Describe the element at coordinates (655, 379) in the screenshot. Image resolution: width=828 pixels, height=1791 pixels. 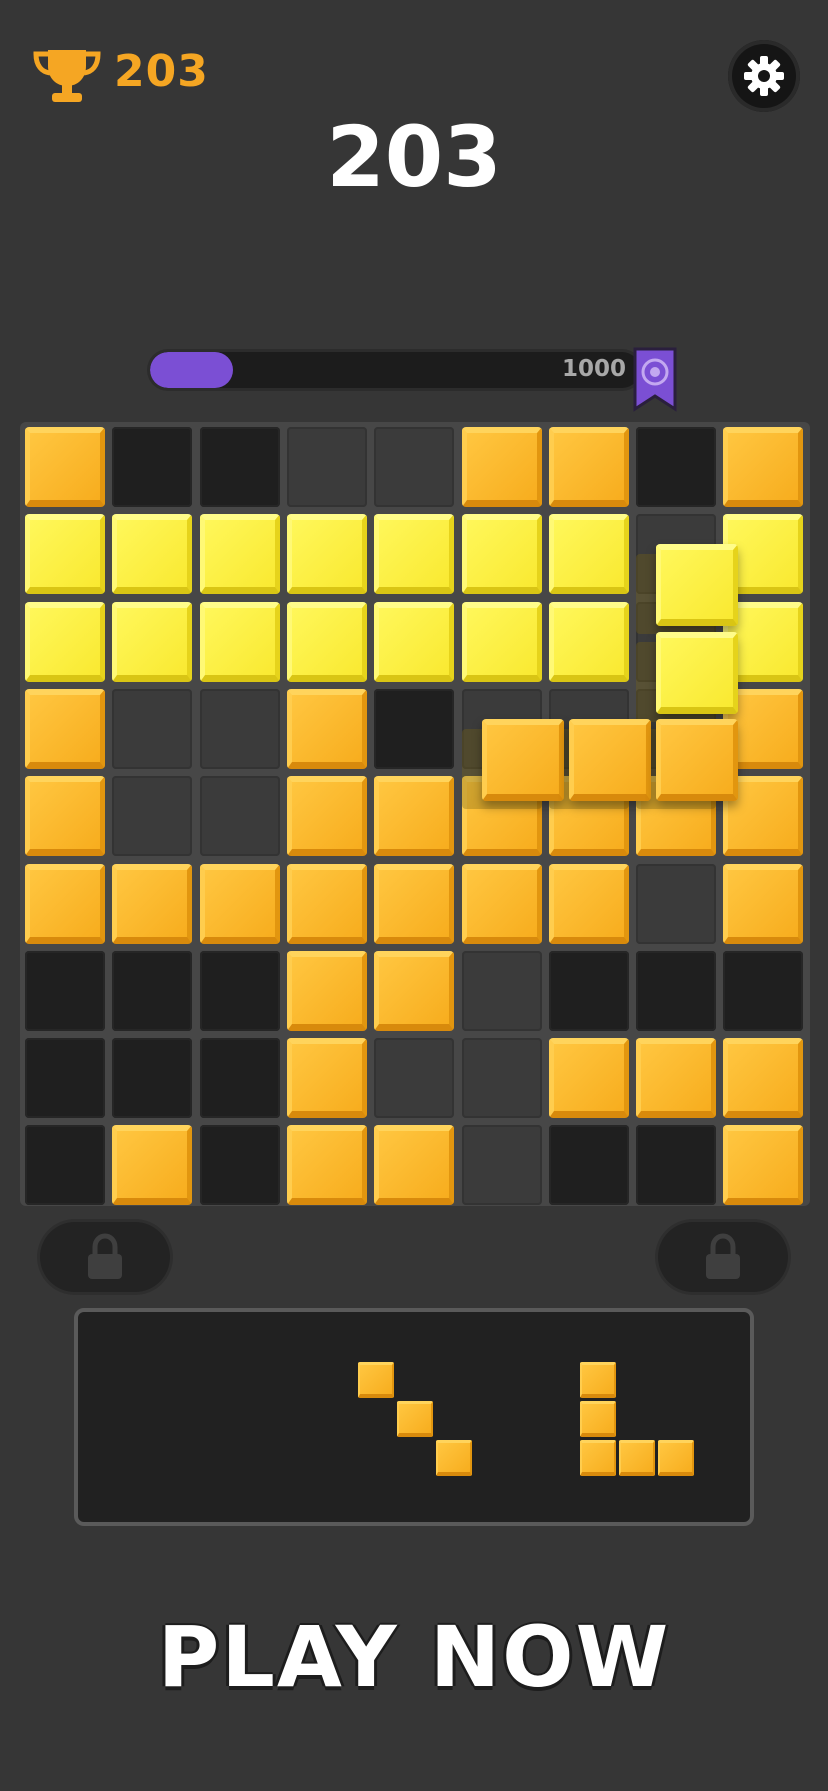
I see `target-bookmark-icon` at that location.